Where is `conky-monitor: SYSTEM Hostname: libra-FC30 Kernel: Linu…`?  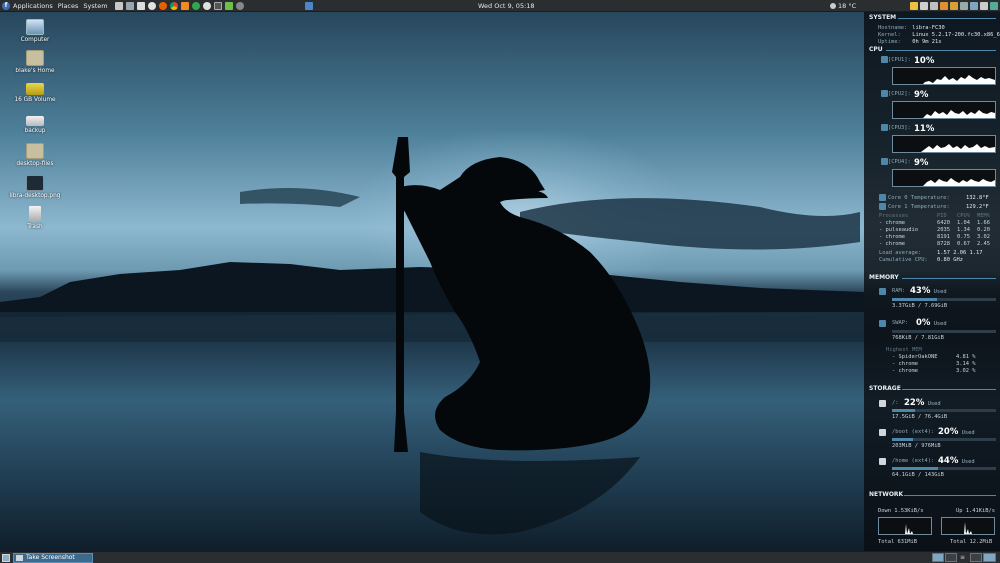
conky-monitor: SYSTEM Hostname: libra-FC30 Kernel: Linu… is located at coordinates (932, 281).